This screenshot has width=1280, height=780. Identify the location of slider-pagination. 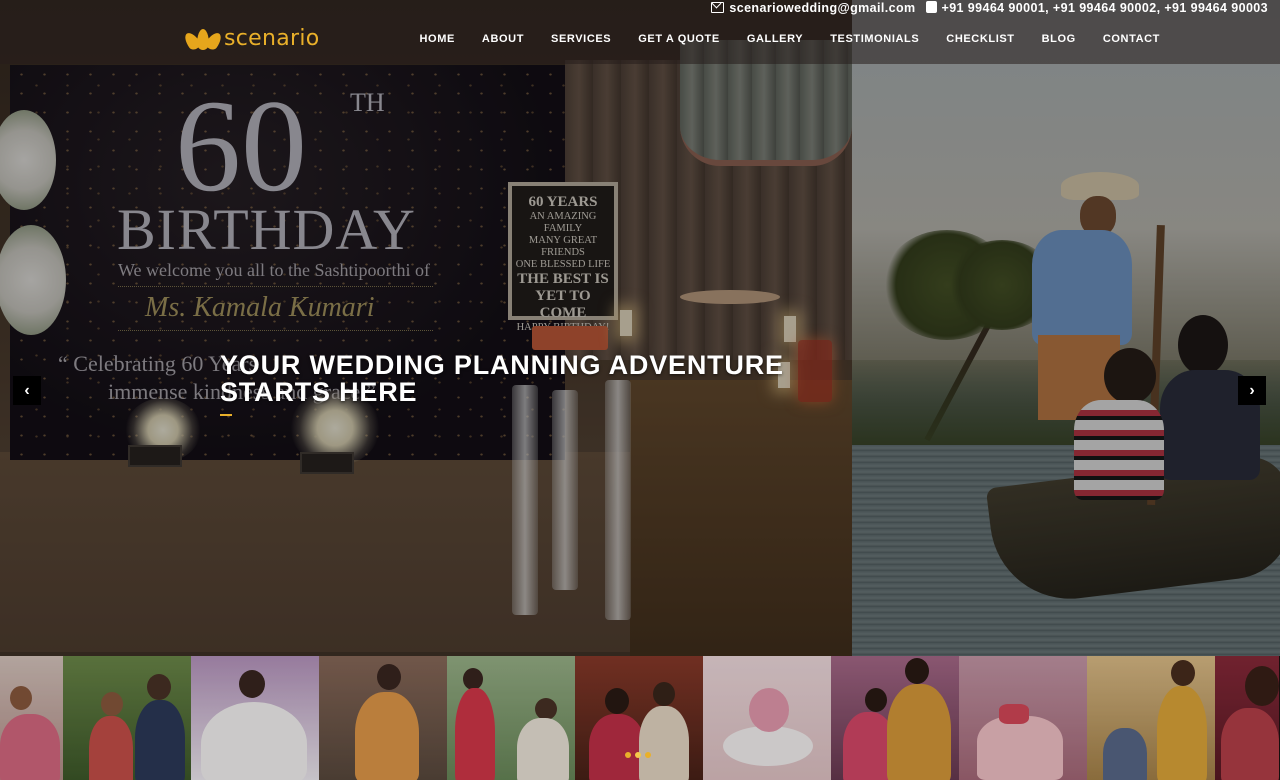
(638, 755).